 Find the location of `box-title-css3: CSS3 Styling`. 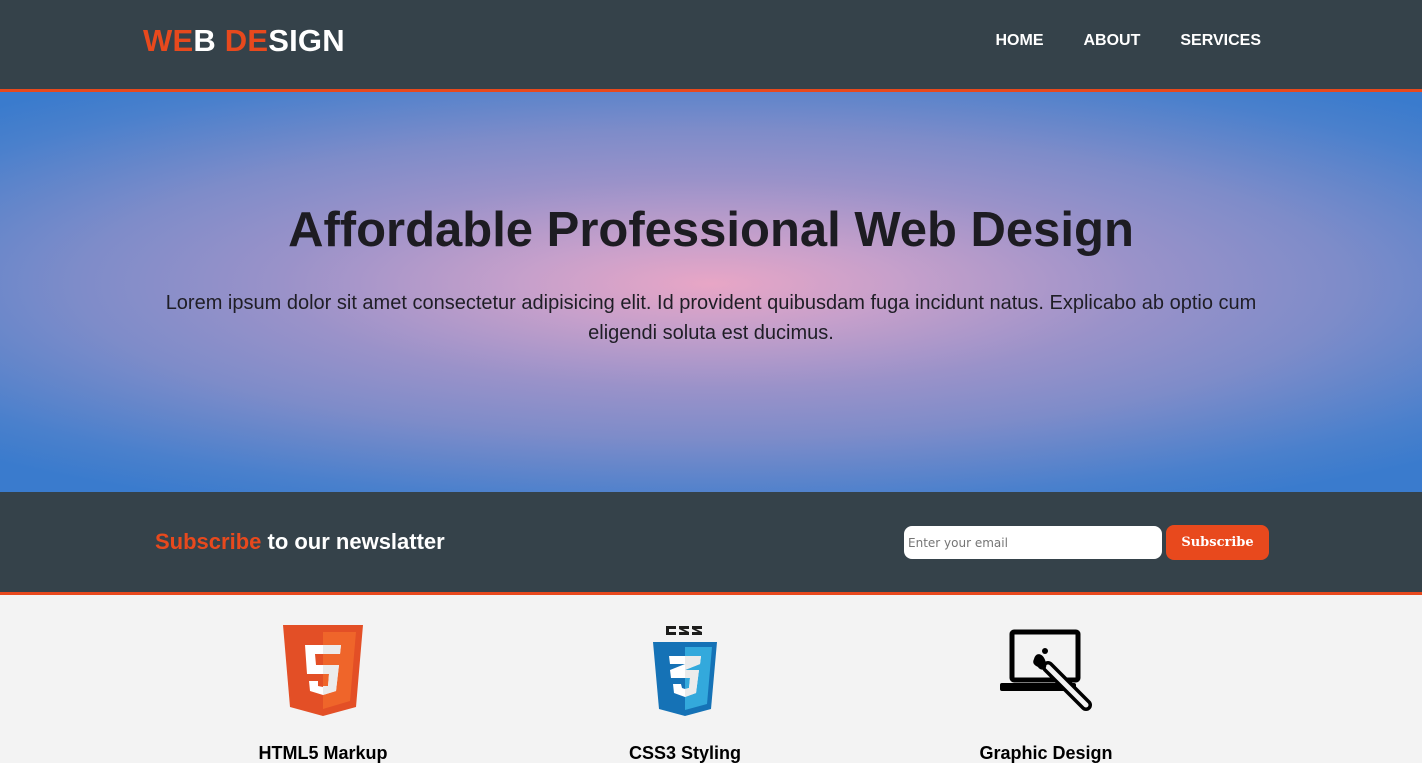

box-title-css3: CSS3 Styling is located at coordinates (685, 753).